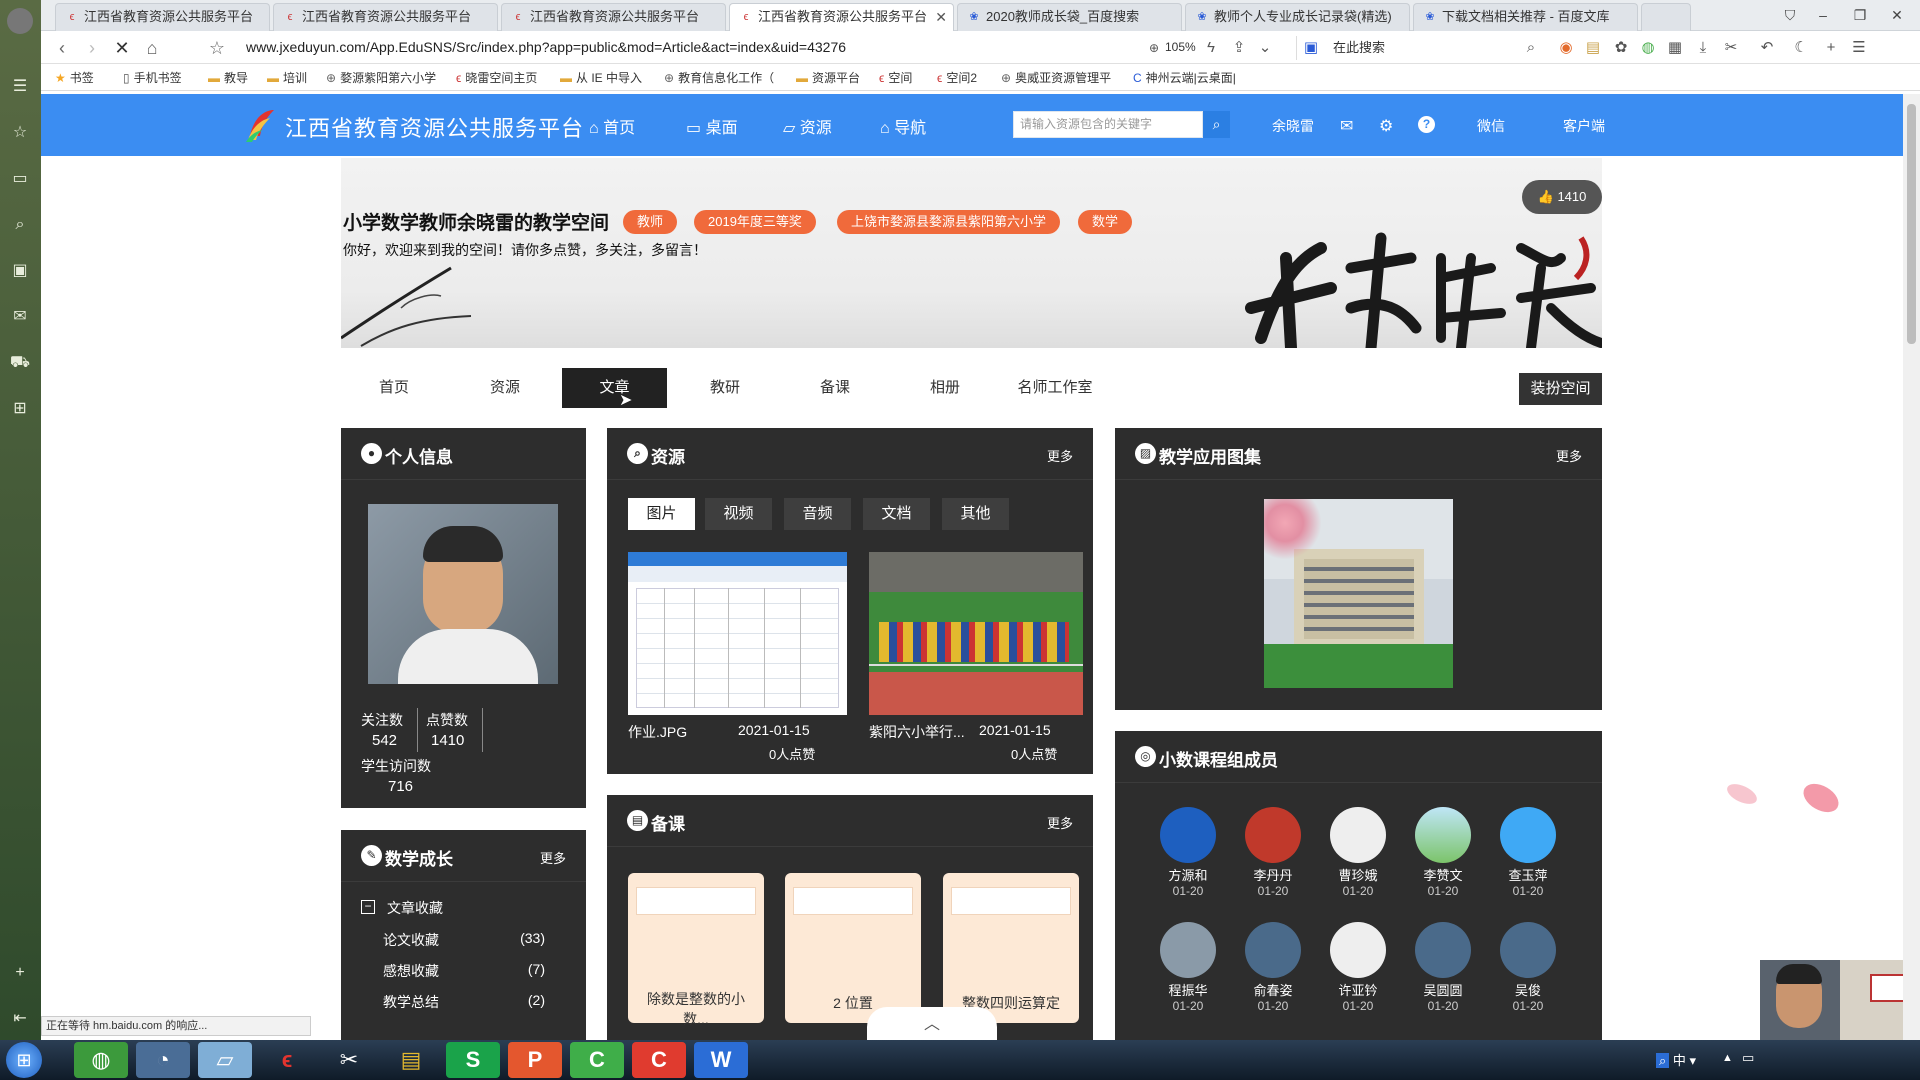 The height and width of the screenshot is (1080, 1920). I want to click on resource-thumbnail-spreadsheet, so click(737, 633).